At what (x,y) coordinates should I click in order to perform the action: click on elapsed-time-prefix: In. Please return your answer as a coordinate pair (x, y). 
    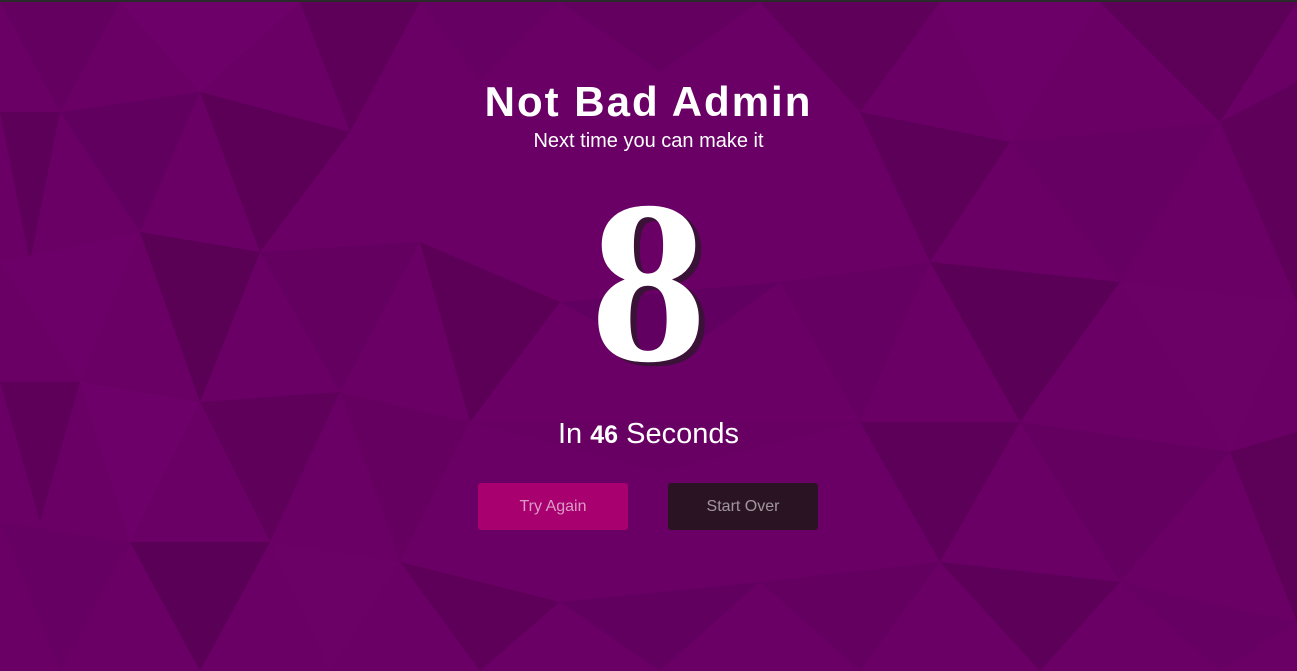
    Looking at the image, I should click on (570, 434).